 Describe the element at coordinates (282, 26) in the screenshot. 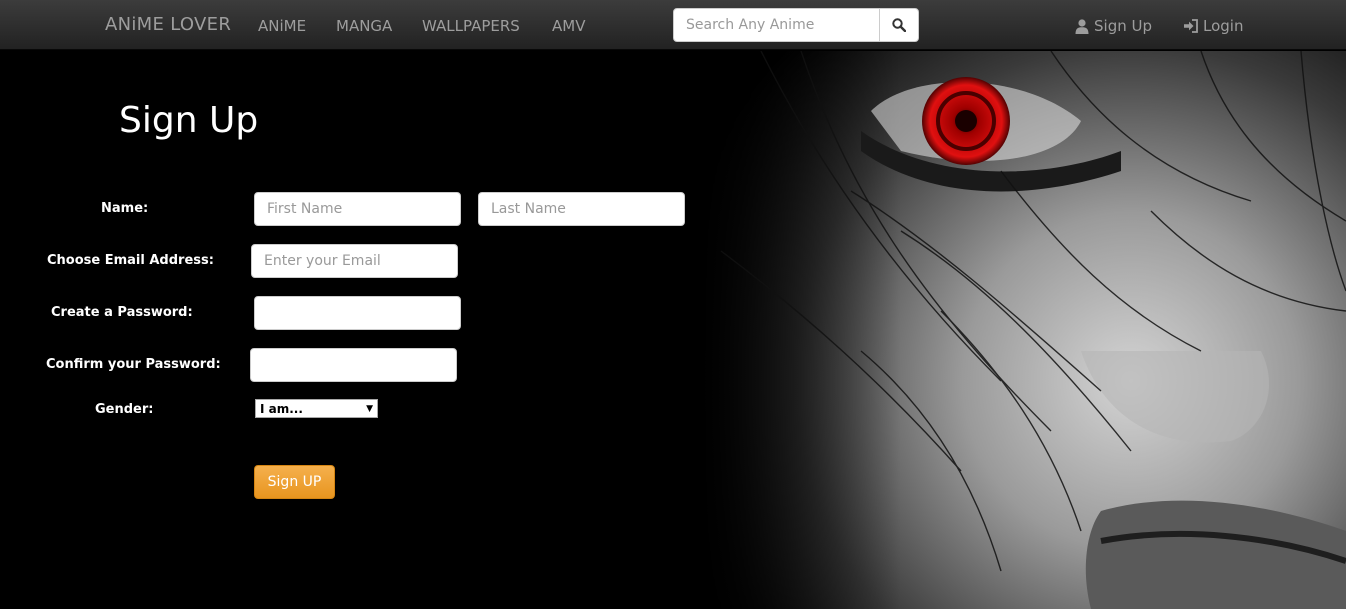

I see `nav-anime: ANiME` at that location.